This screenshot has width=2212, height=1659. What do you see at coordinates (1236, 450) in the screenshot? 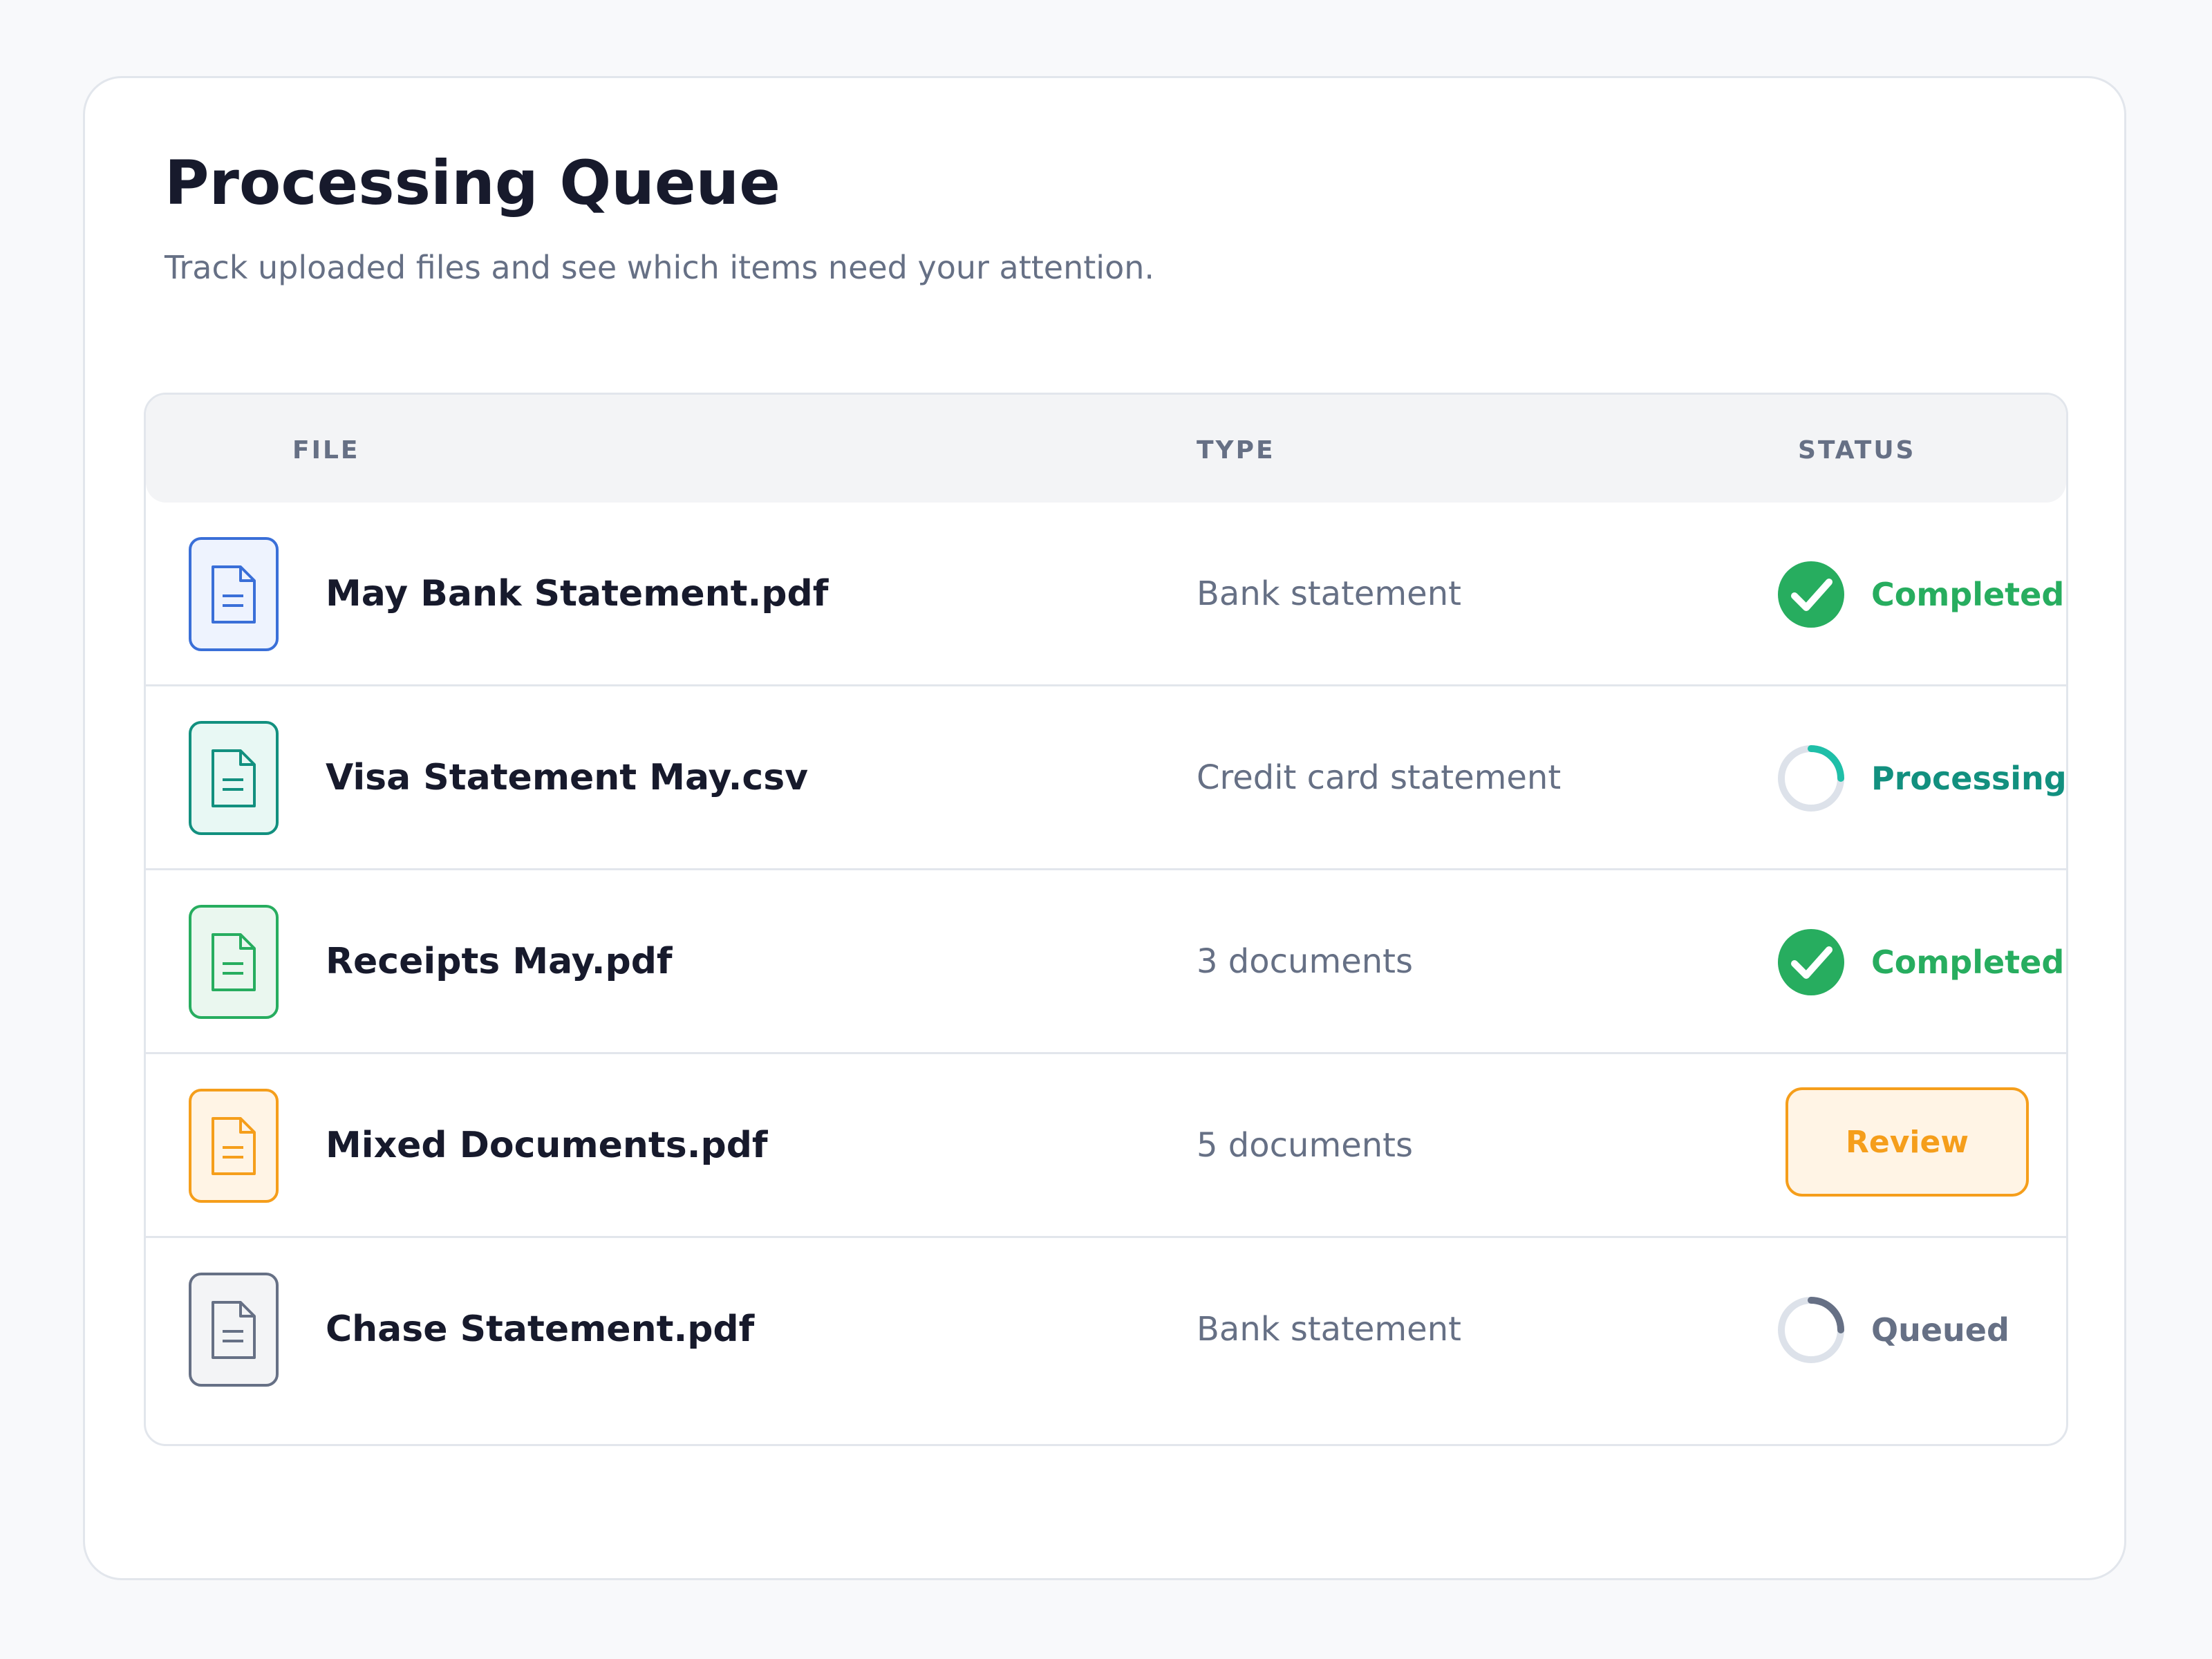
I see `column-header-type: TYPE` at bounding box center [1236, 450].